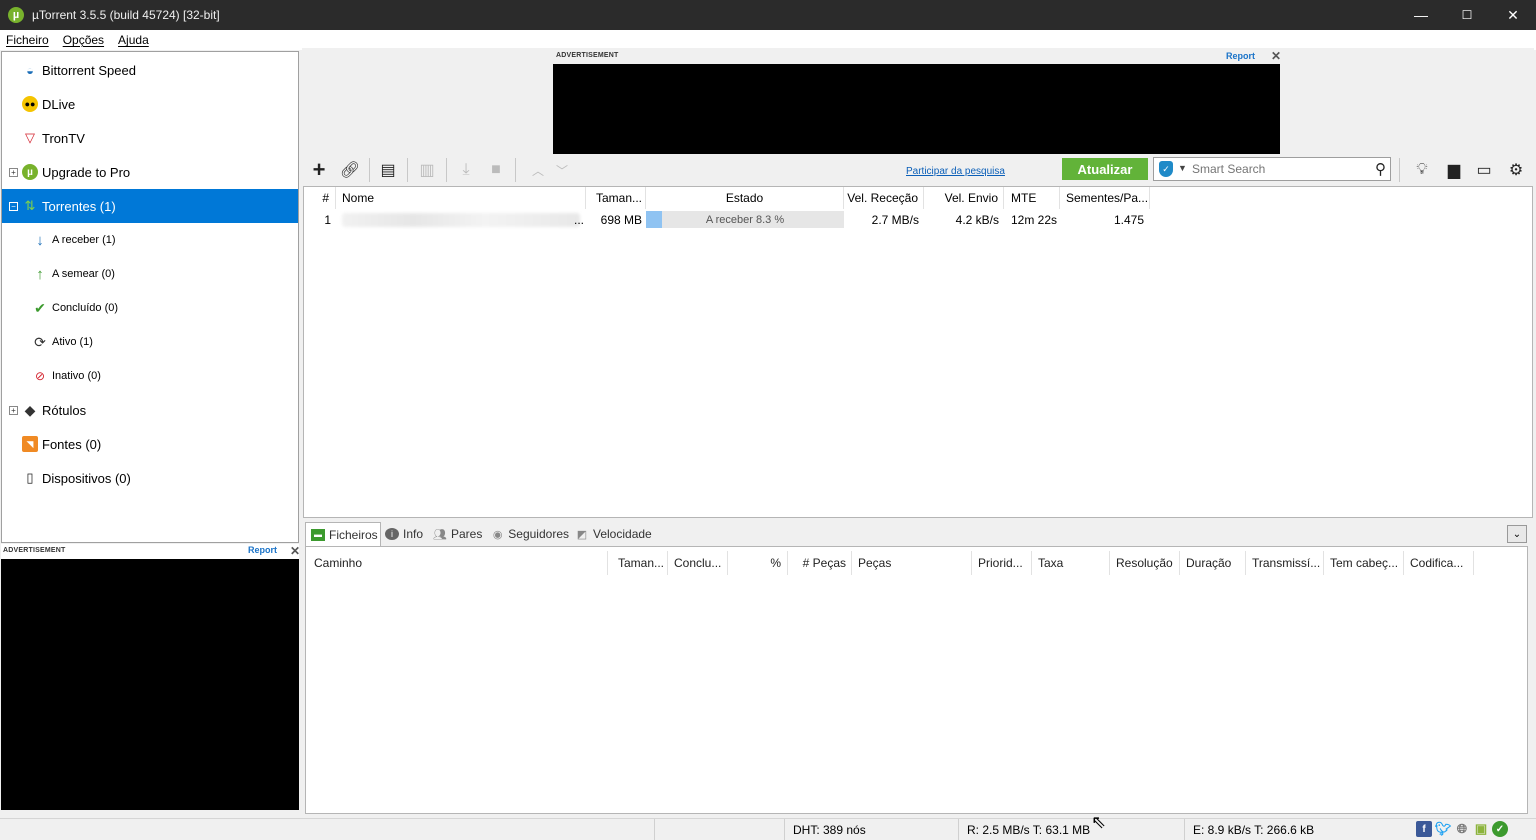 The width and height of the screenshot is (1536, 840). I want to click on menu-opcoes: Opções, so click(83, 40).